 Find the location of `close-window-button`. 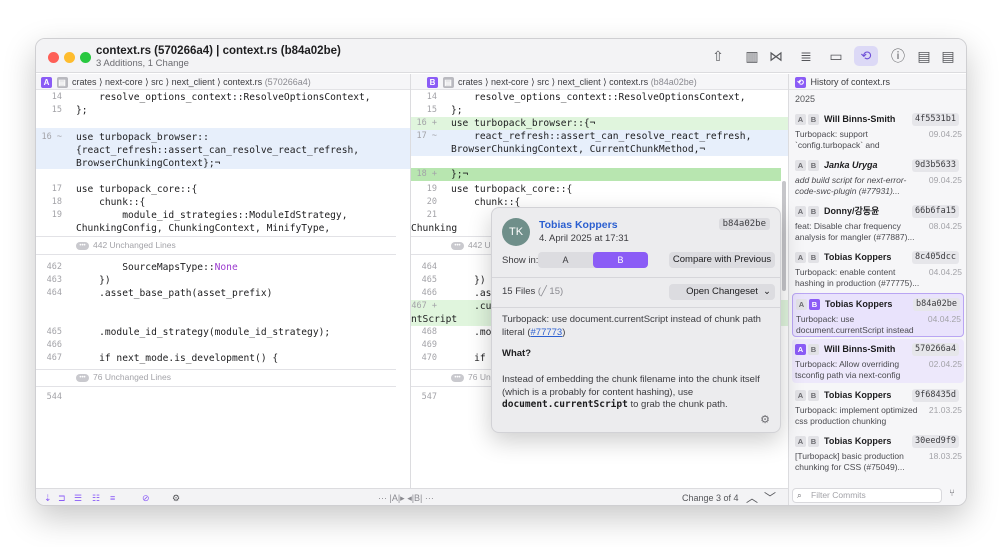

close-window-button is located at coordinates (53, 57).